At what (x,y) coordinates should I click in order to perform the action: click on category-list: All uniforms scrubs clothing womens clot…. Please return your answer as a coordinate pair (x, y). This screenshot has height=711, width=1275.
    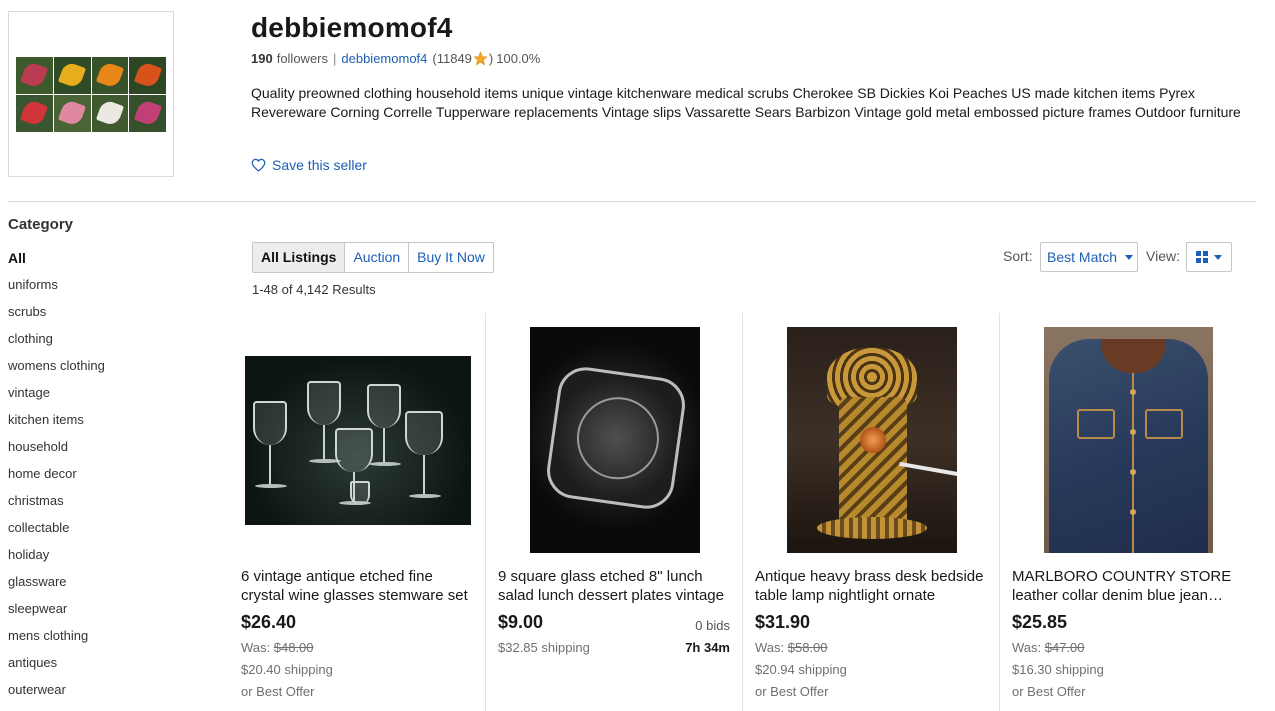
    Looking at the image, I should click on (56, 477).